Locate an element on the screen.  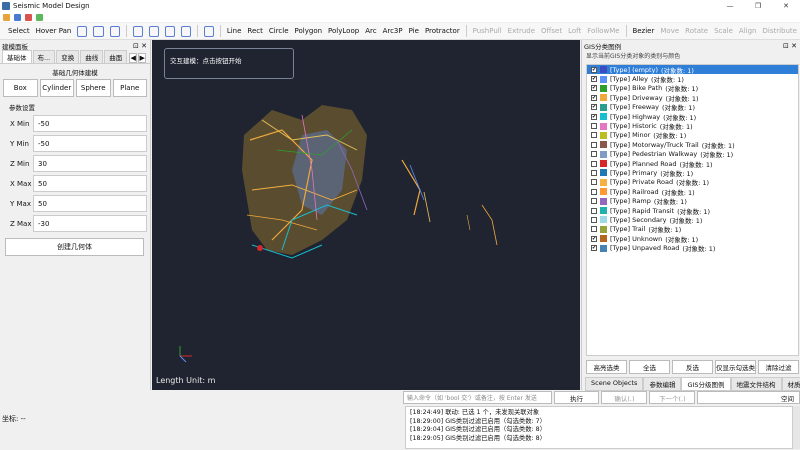
tab-basic-solids: 基础体 is located at coordinates (17, 56).